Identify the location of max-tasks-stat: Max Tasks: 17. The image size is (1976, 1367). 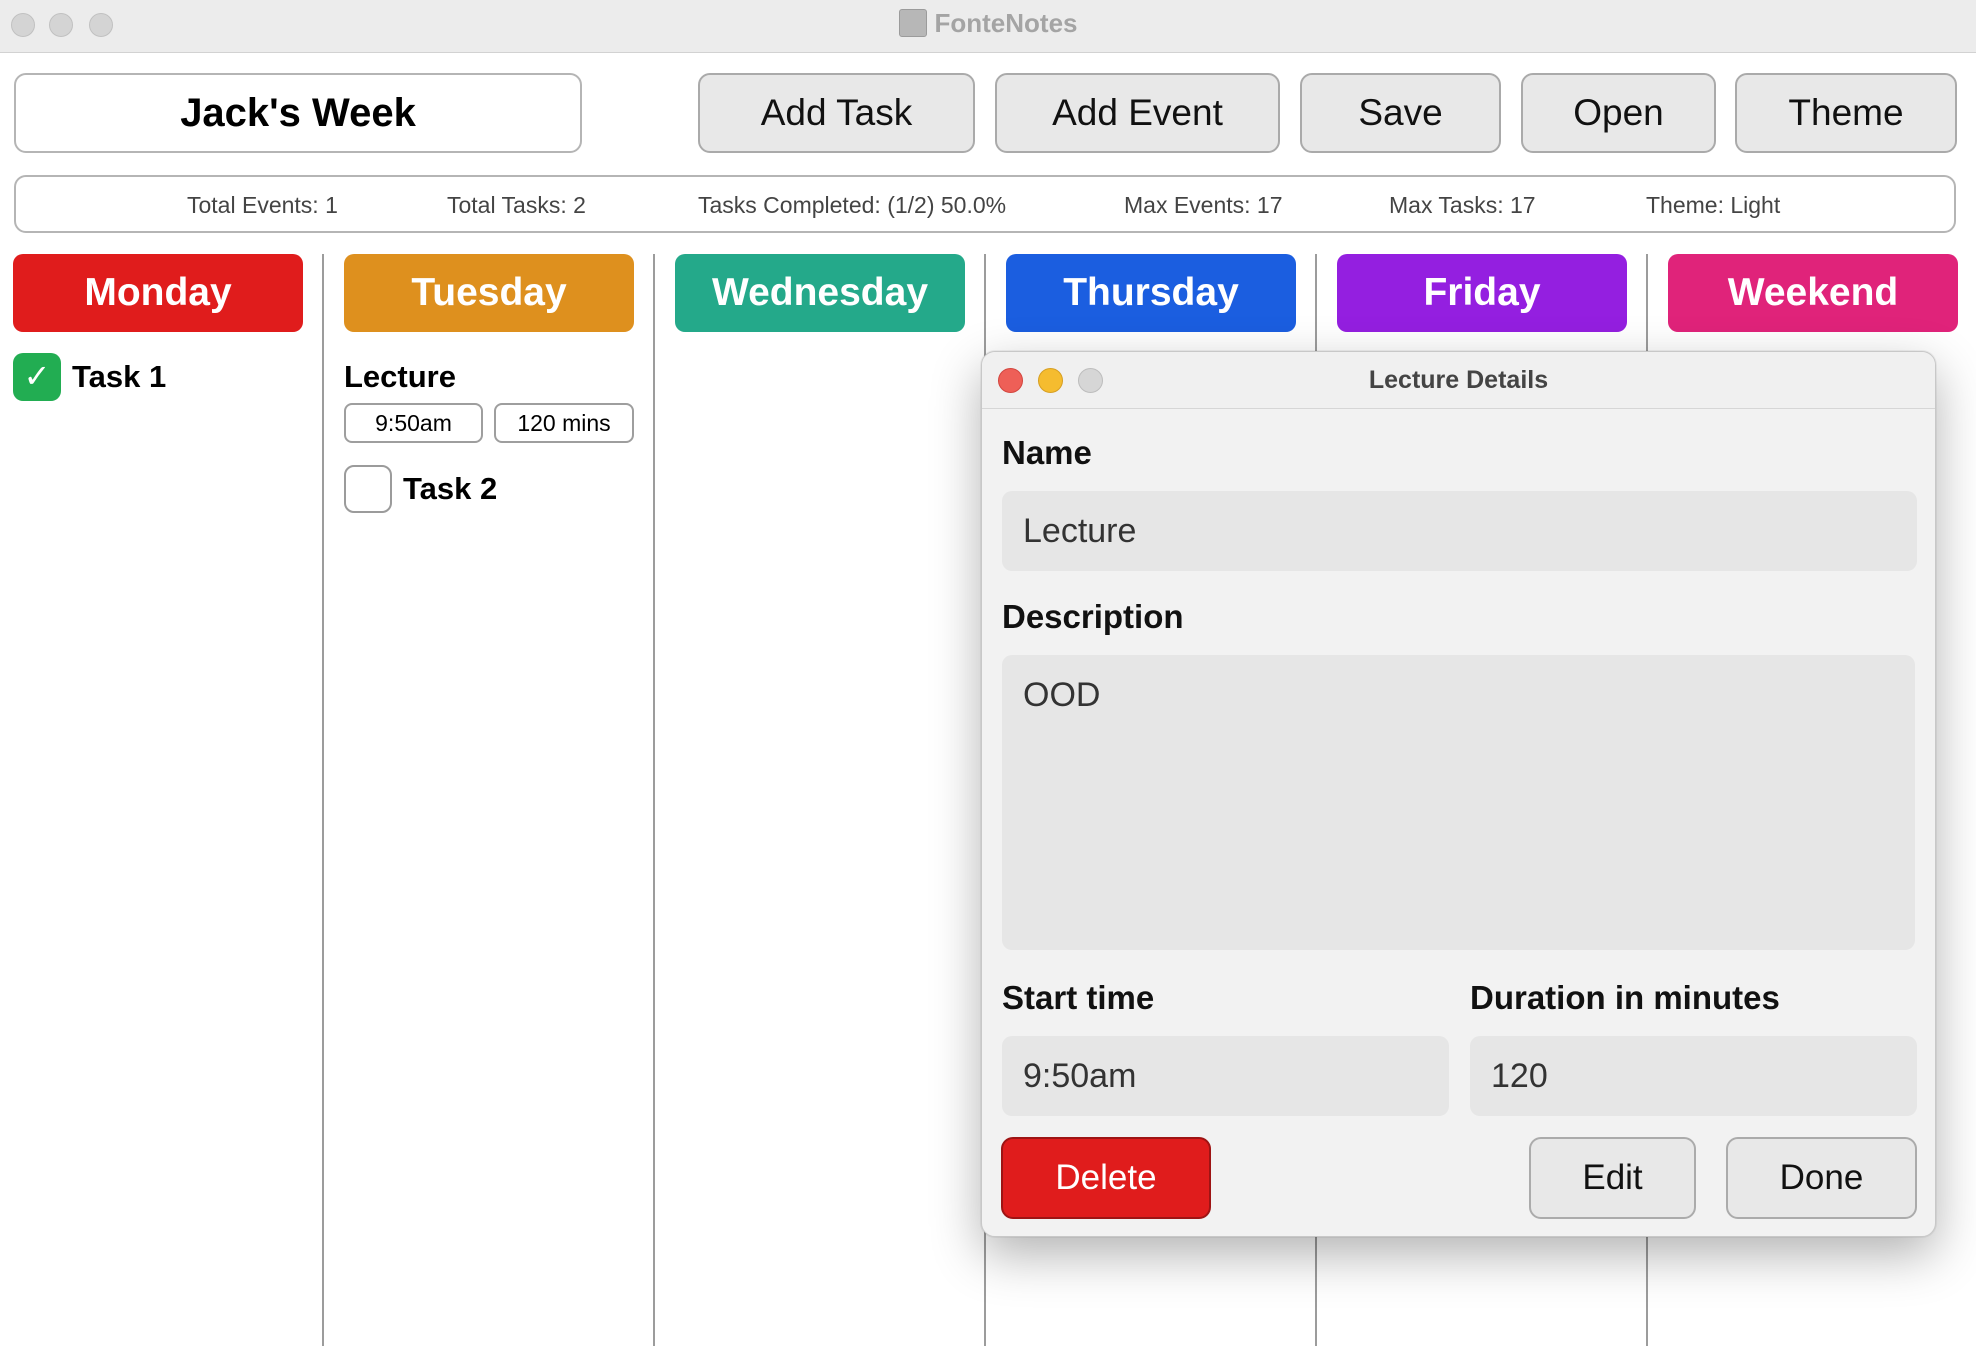
(1462, 205).